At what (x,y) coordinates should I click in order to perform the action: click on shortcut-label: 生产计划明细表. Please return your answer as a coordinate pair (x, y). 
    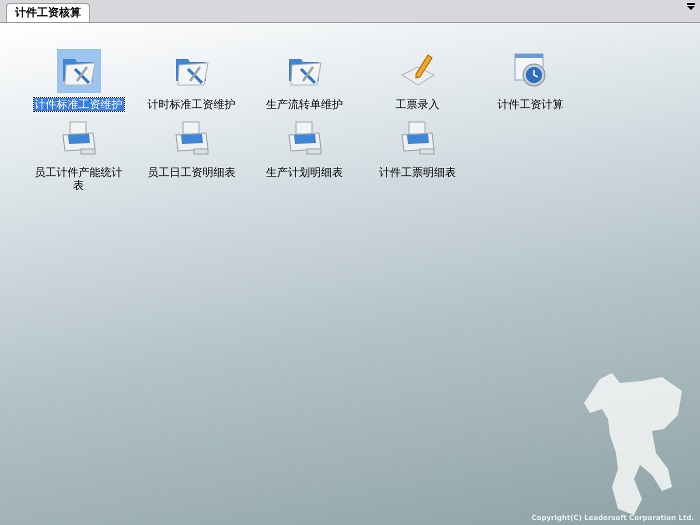
    Looking at the image, I should click on (304, 172).